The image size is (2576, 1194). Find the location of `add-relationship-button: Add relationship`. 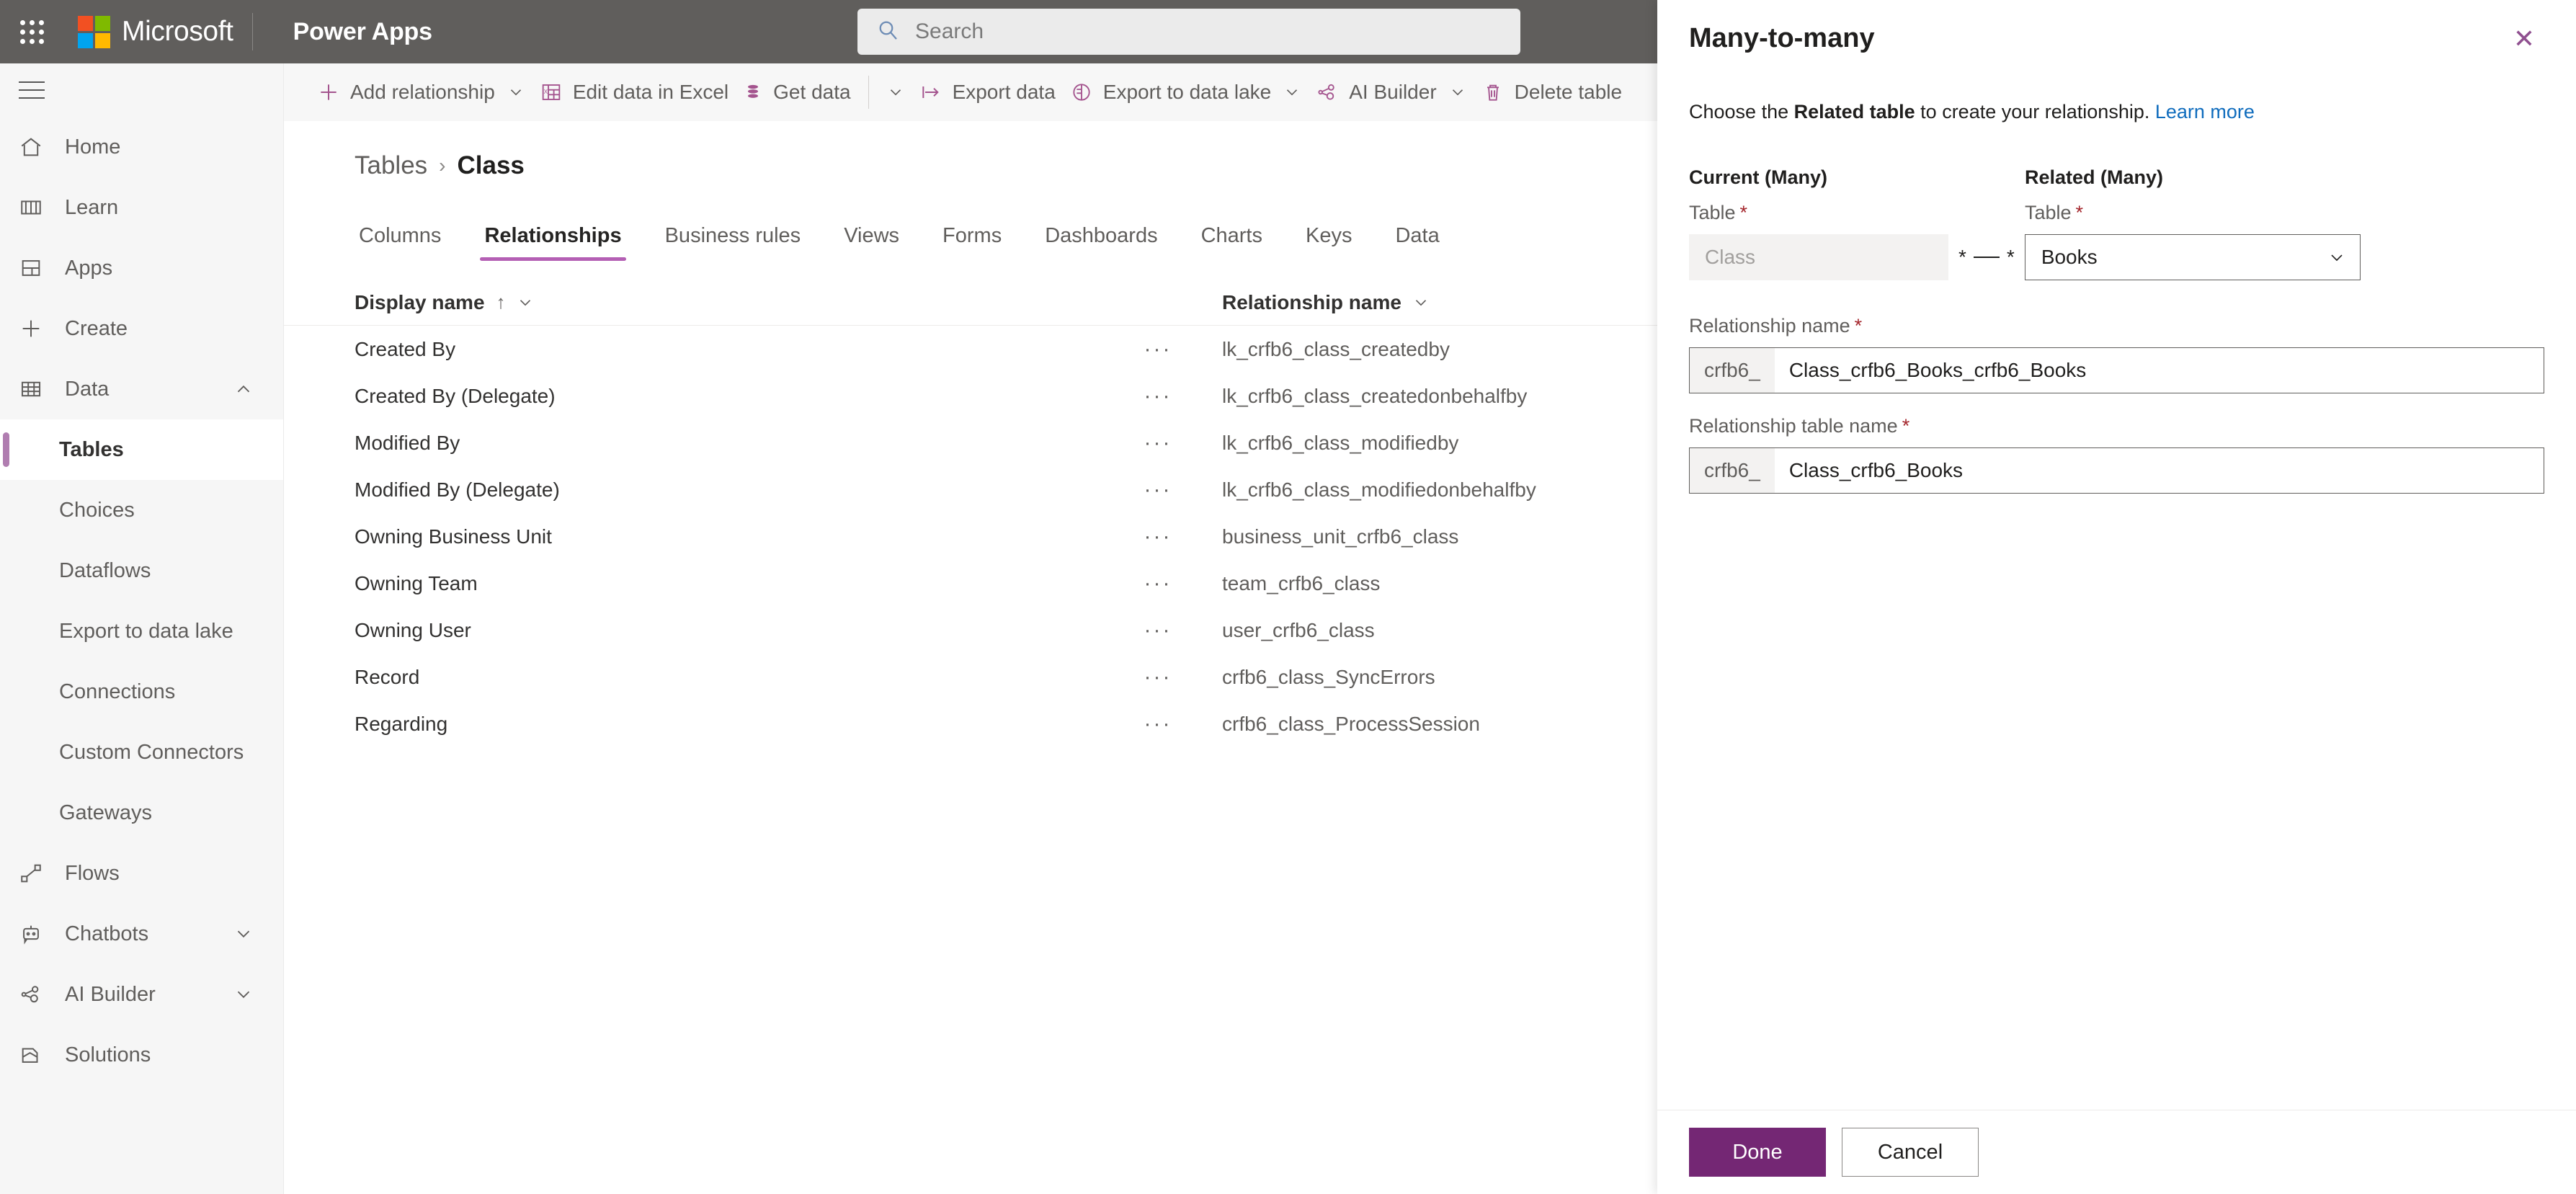

add-relationship-button: Add relationship is located at coordinates (421, 92).